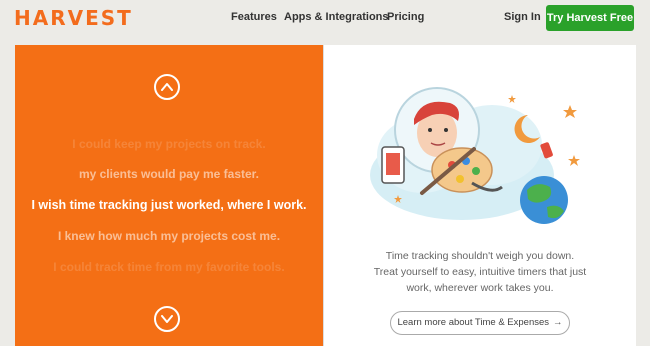 The height and width of the screenshot is (346, 650). What do you see at coordinates (405, 17) in the screenshot?
I see `nav-pricing: Pricing` at bounding box center [405, 17].